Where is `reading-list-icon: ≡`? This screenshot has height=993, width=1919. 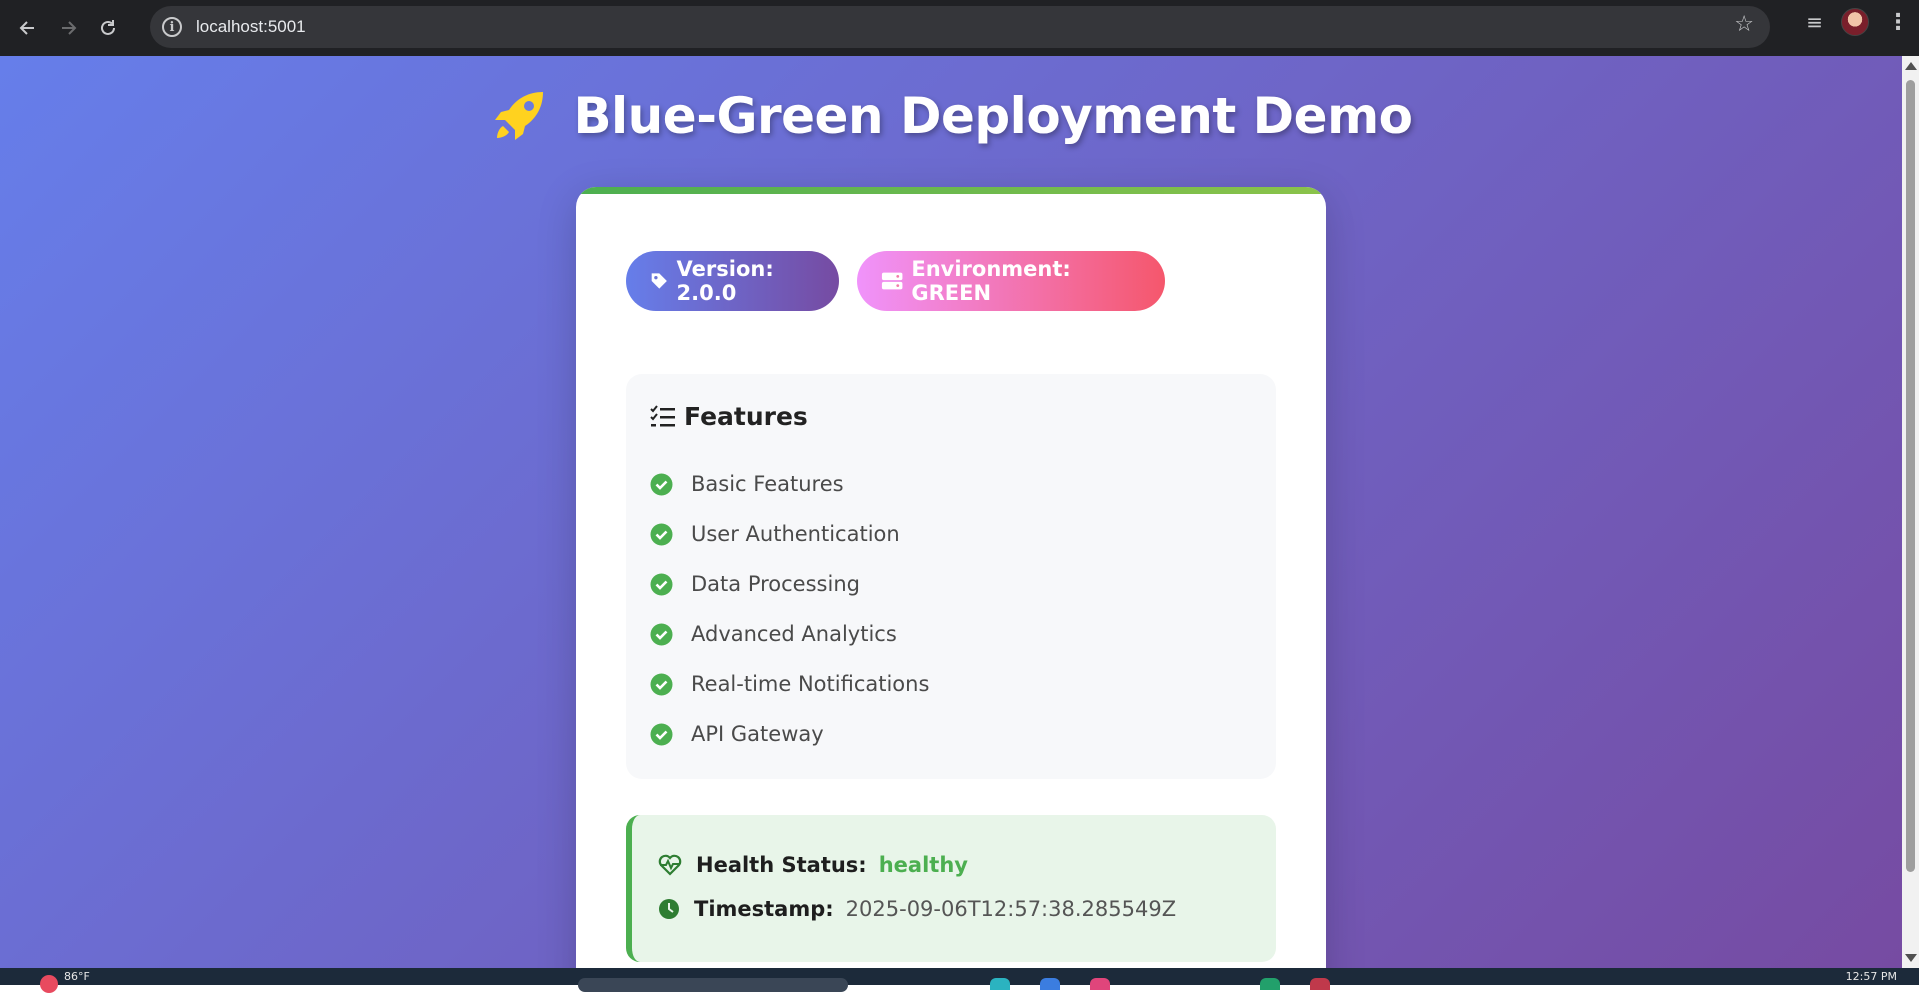 reading-list-icon: ≡ is located at coordinates (1814, 22).